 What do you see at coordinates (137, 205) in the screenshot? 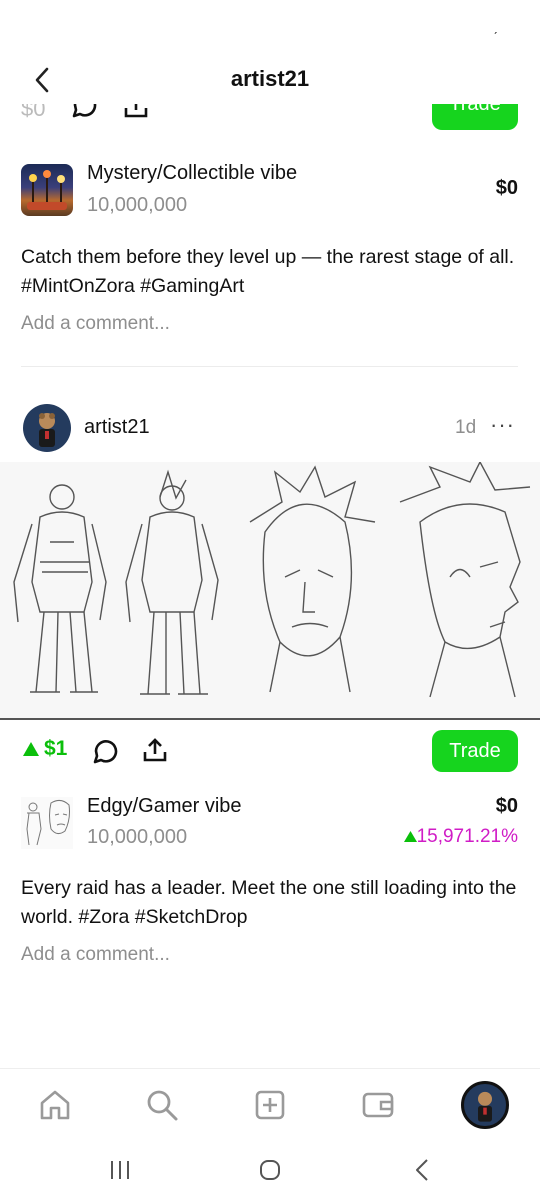
I see `prev-coin-supply: 10,000,000` at bounding box center [137, 205].